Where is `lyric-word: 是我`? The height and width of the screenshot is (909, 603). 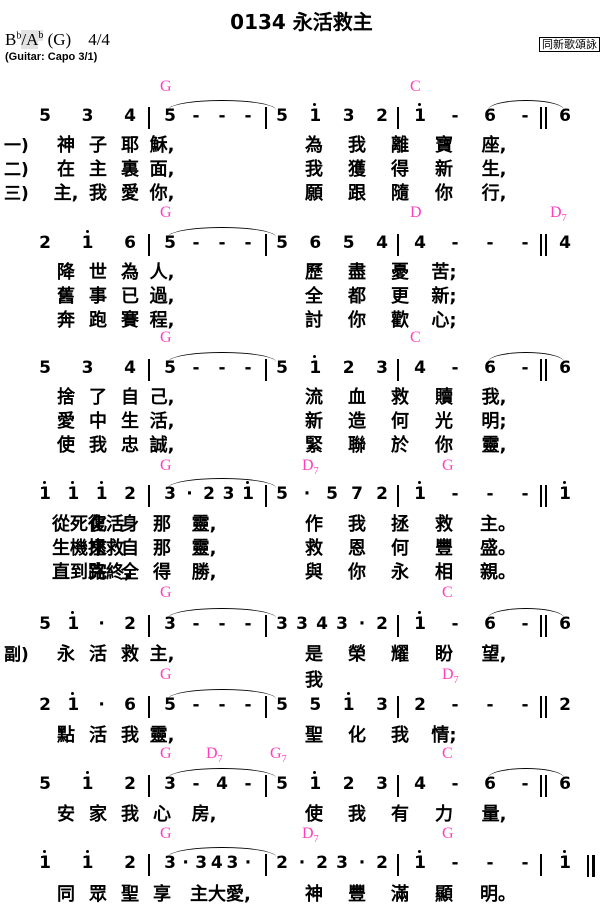 lyric-word: 是我 is located at coordinates (314, 667).